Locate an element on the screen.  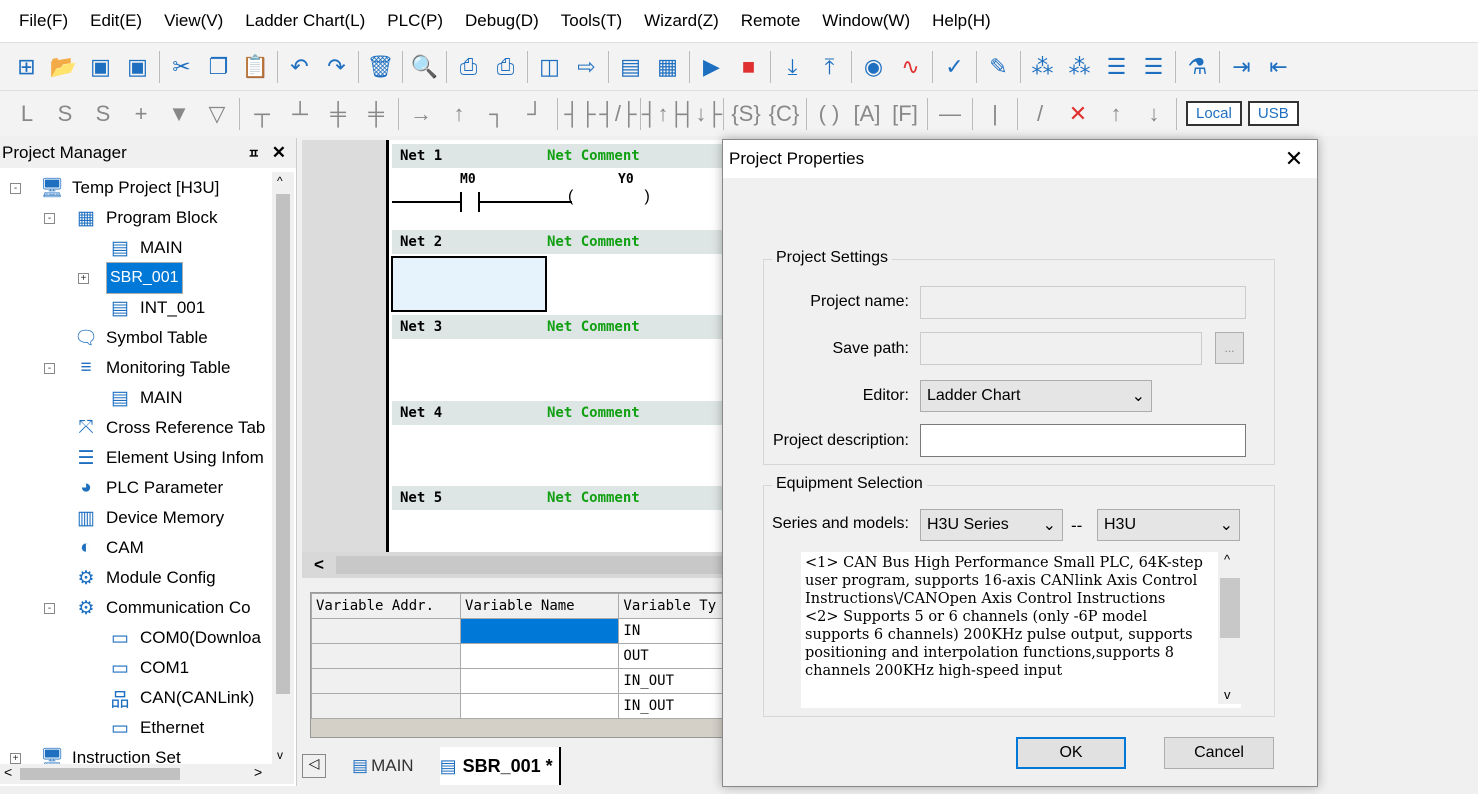
network: Net 3 Net Comment is located at coordinates (562, 357).